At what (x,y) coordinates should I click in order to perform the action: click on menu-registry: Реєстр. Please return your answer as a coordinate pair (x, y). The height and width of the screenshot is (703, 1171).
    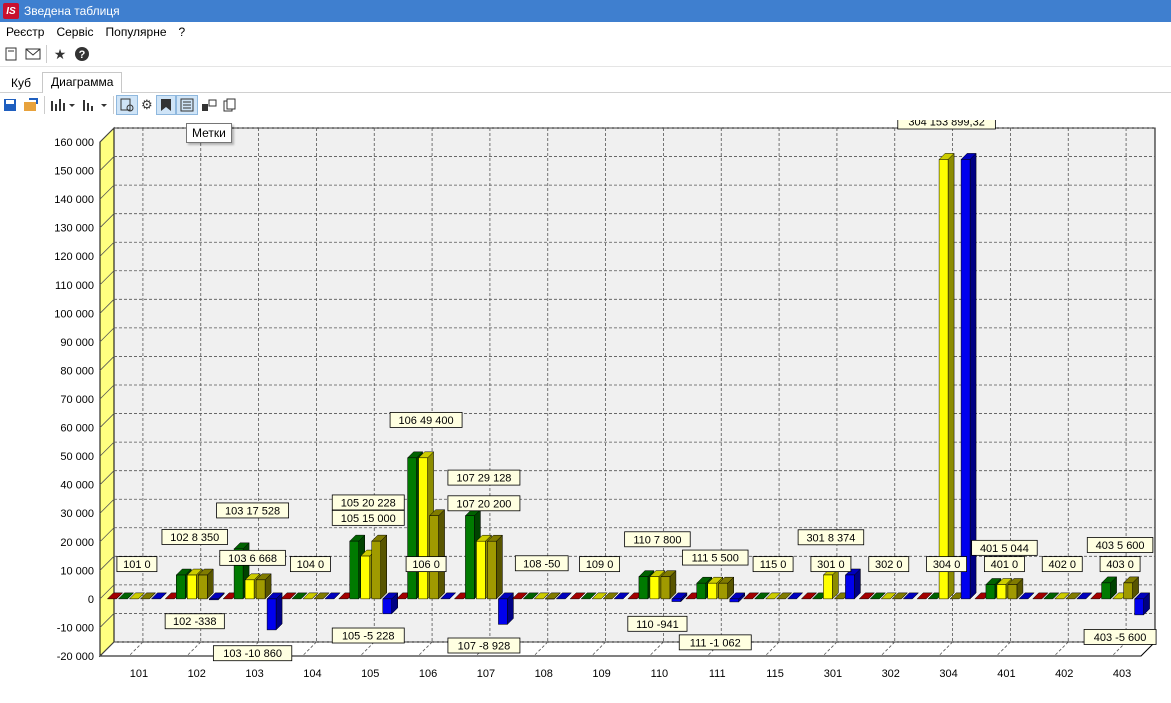
    Looking at the image, I should click on (25, 32).